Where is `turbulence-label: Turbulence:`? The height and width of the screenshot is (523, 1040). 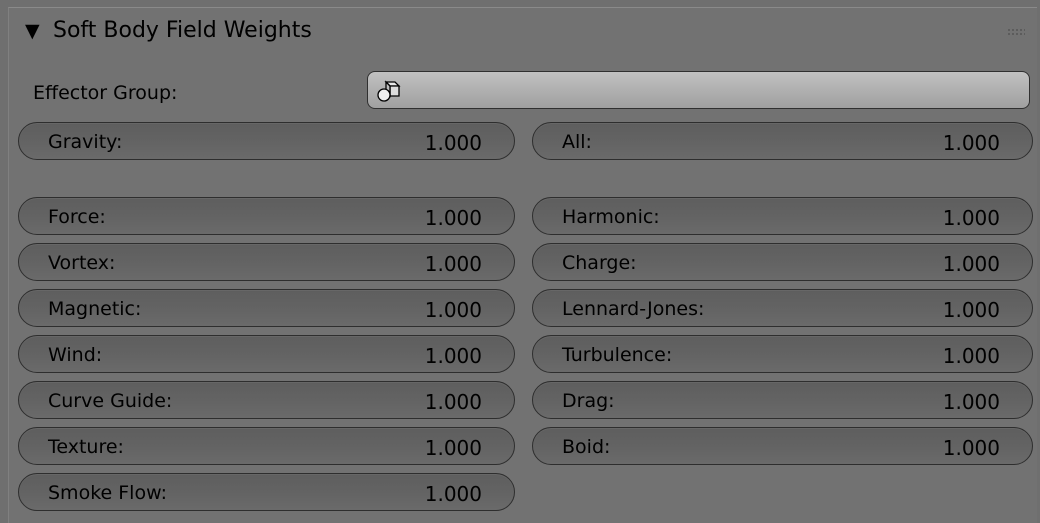
turbulence-label: Turbulence: is located at coordinates (617, 355).